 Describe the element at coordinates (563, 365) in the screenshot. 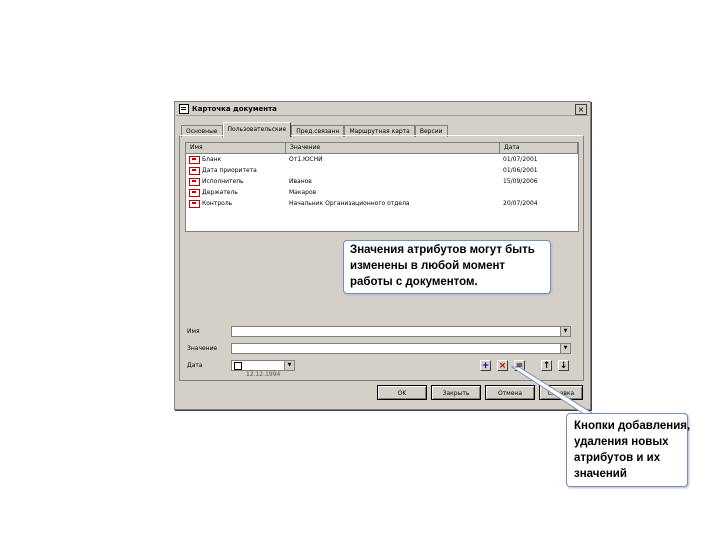

I see `move-down-button: ↓` at that location.